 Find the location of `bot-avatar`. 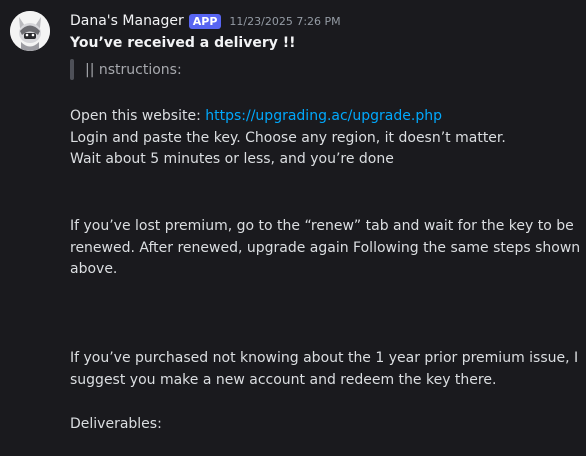

bot-avatar is located at coordinates (30, 31).